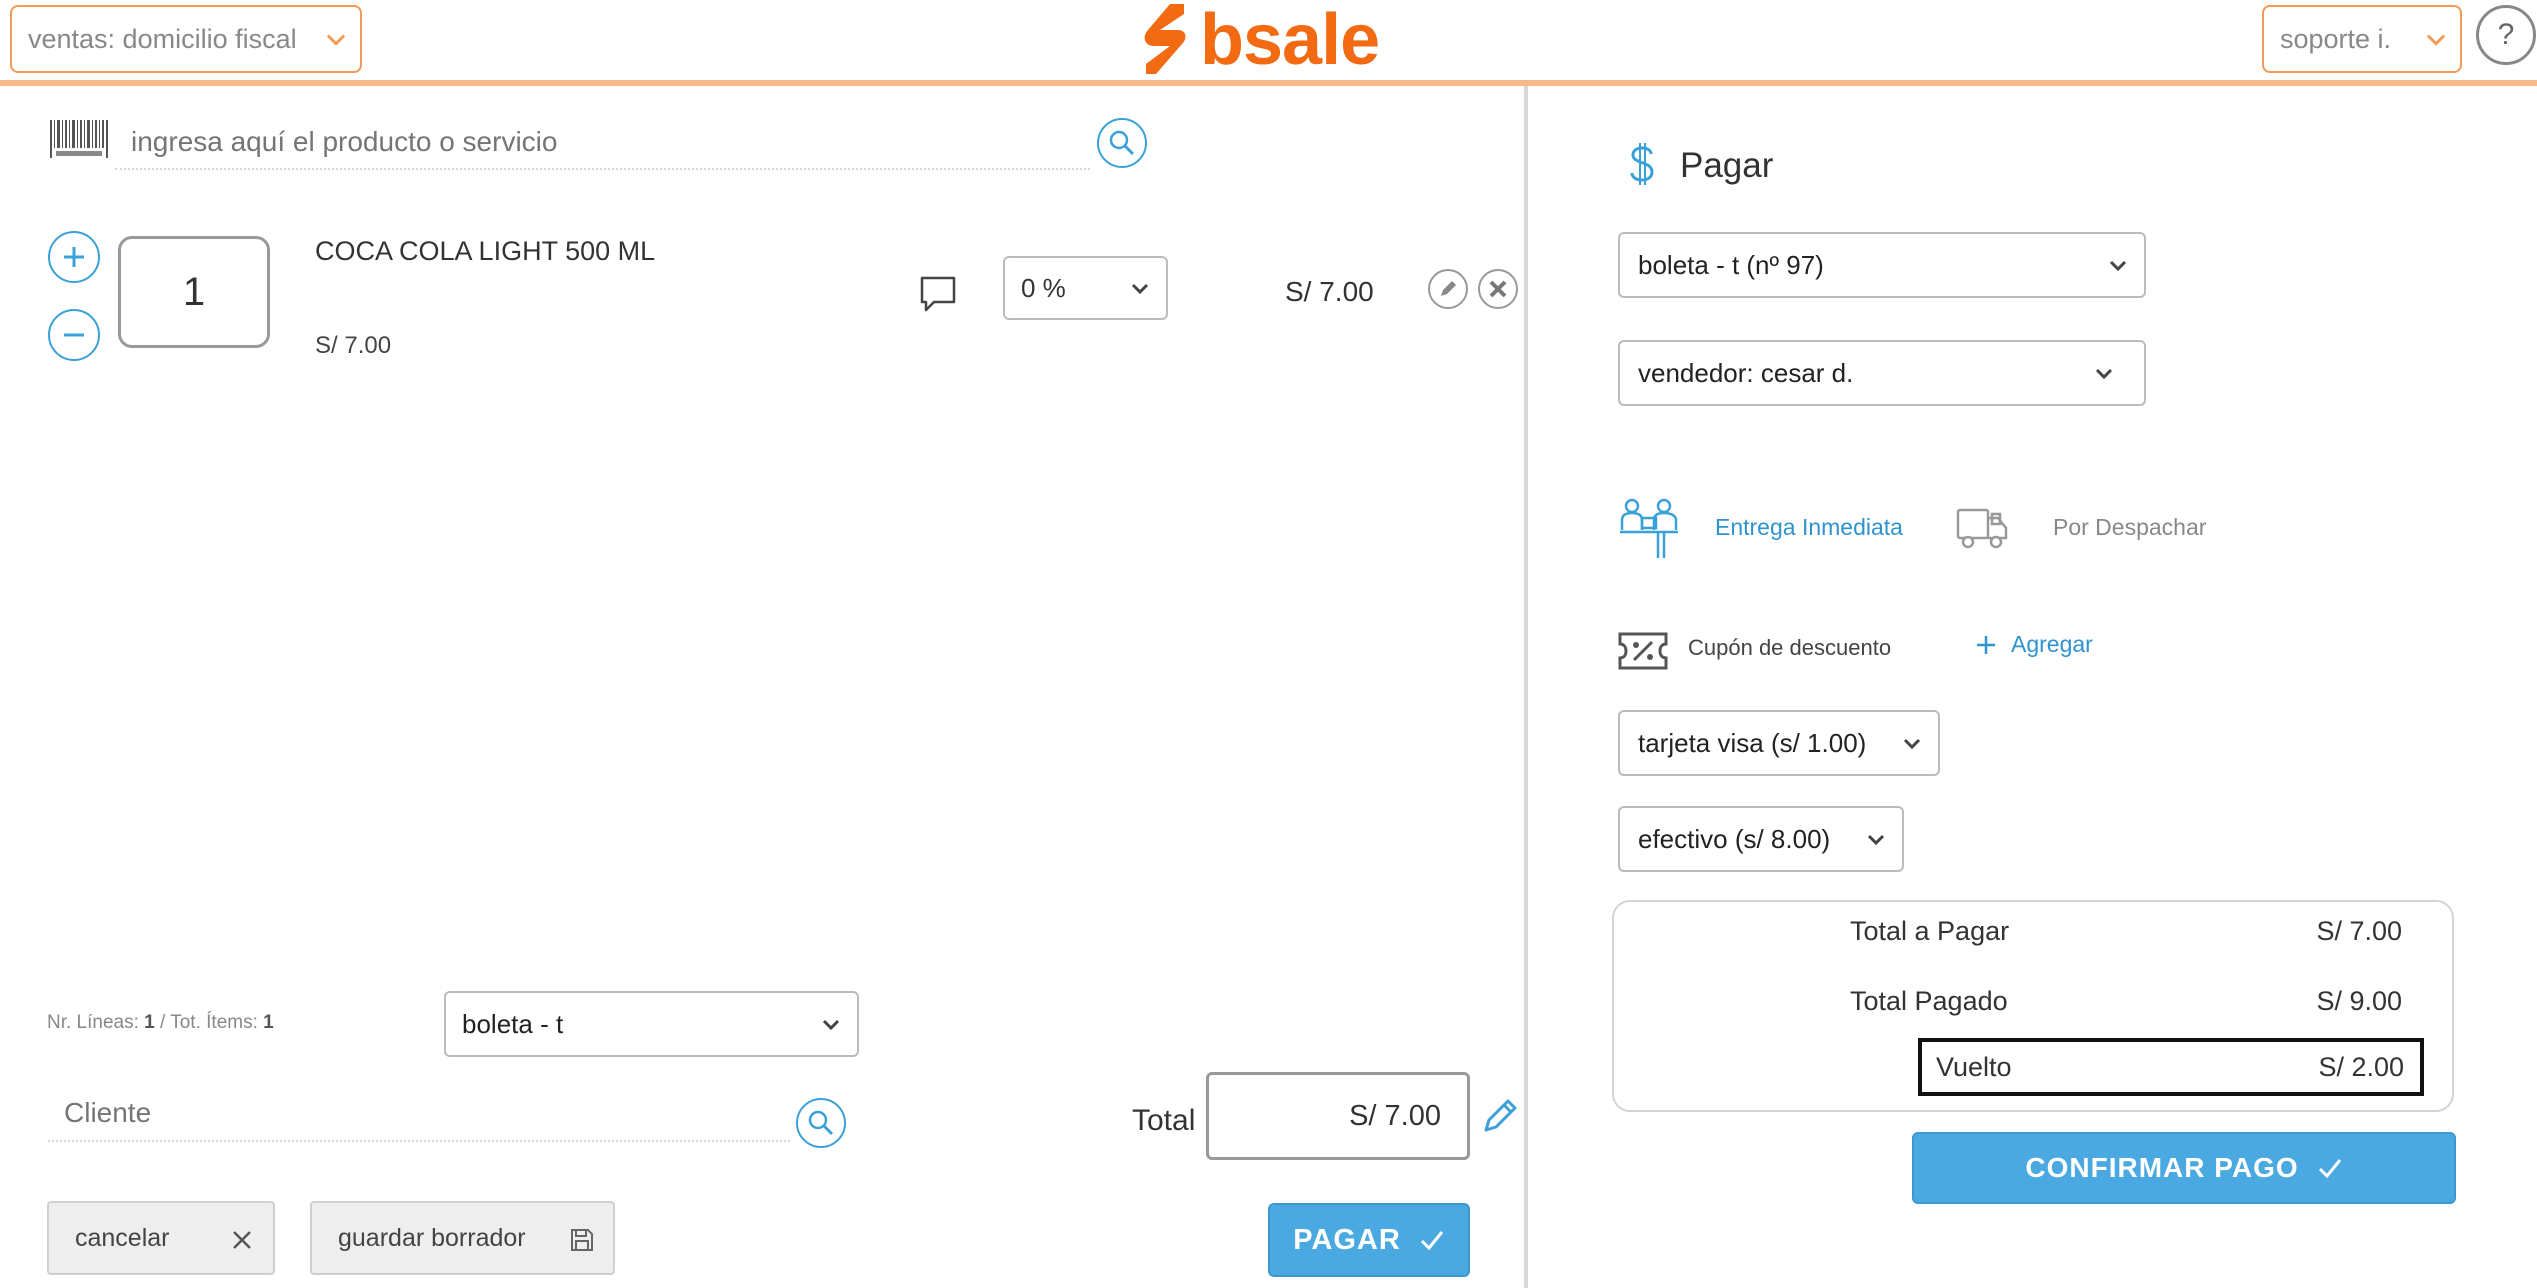 The image size is (2537, 1288). What do you see at coordinates (149, 1022) in the screenshot?
I see `lines-count: 1` at bounding box center [149, 1022].